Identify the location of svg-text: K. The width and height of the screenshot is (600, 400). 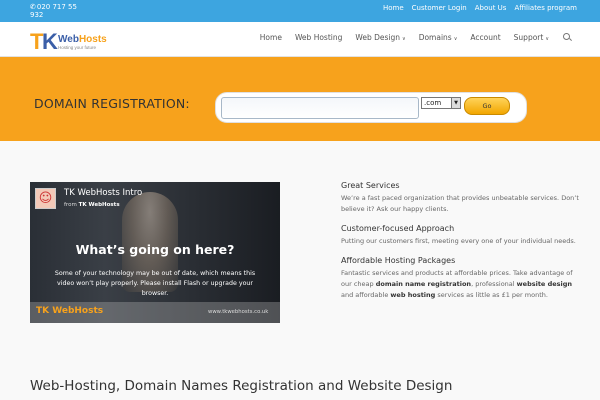
(50, 41).